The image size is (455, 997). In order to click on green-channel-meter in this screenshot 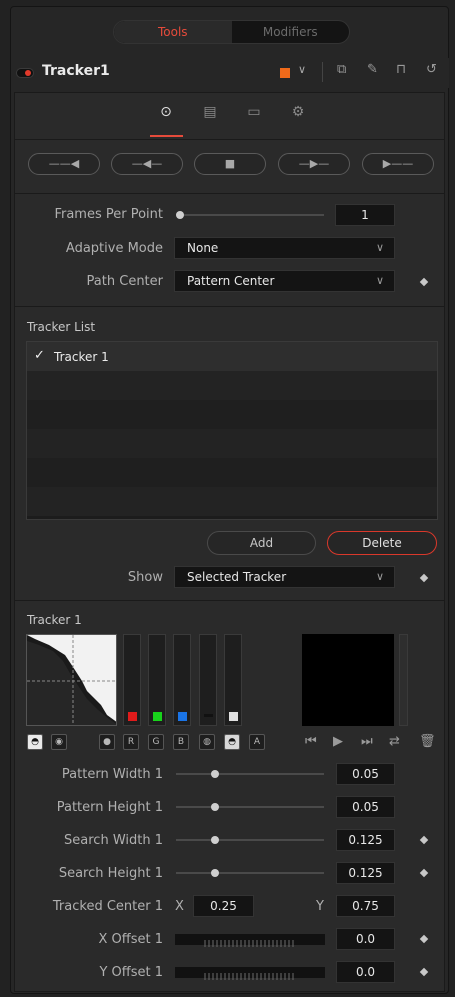, I will do `click(157, 680)`.